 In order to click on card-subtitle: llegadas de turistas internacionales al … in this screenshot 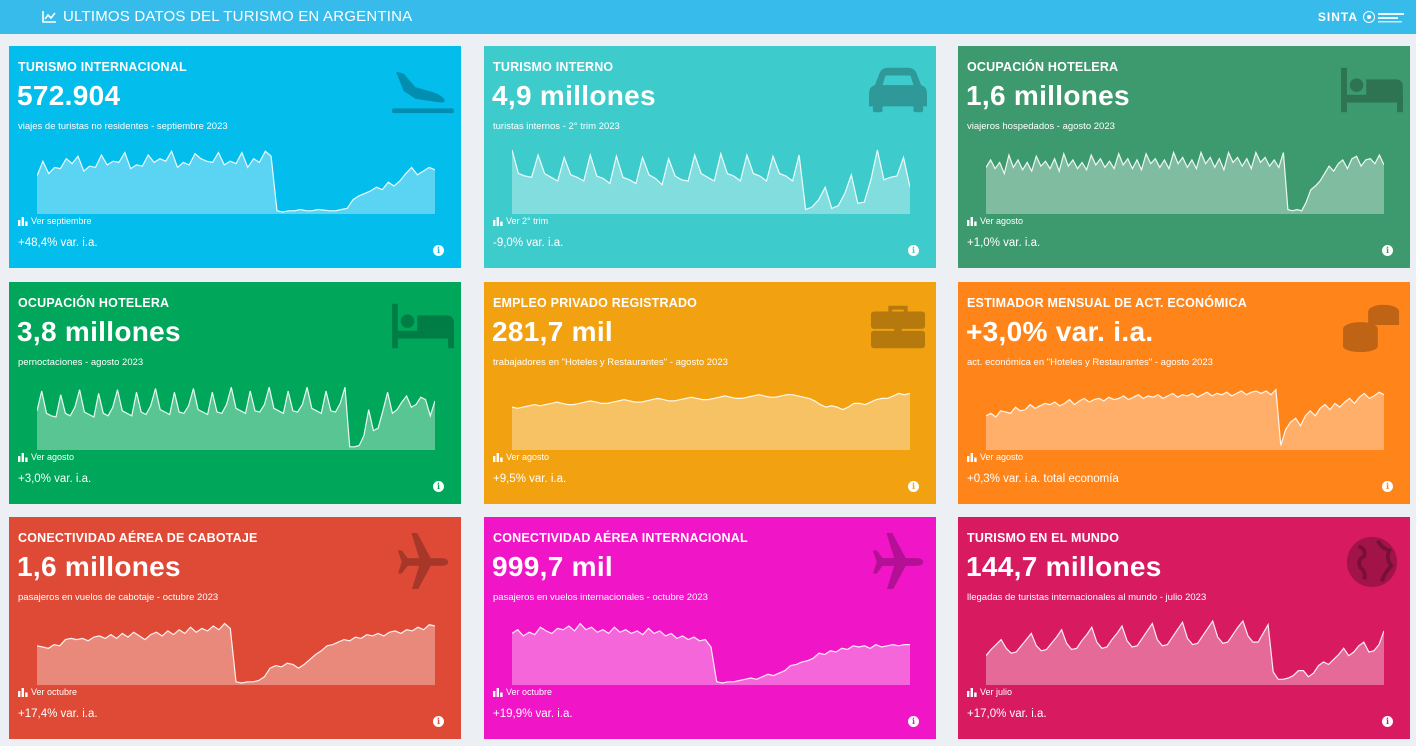, I will do `click(1087, 597)`.